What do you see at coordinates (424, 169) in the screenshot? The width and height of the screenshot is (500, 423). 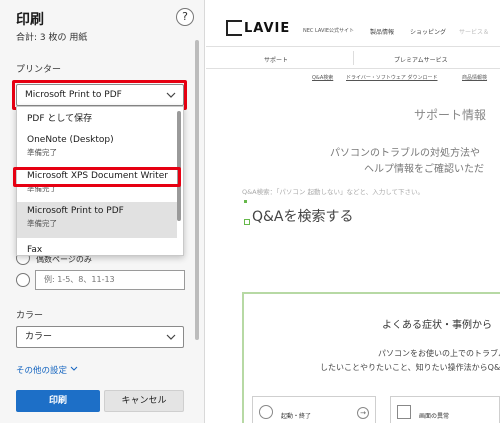 I see `hero-line: ヘルプ情報をご確認いただ` at bounding box center [424, 169].